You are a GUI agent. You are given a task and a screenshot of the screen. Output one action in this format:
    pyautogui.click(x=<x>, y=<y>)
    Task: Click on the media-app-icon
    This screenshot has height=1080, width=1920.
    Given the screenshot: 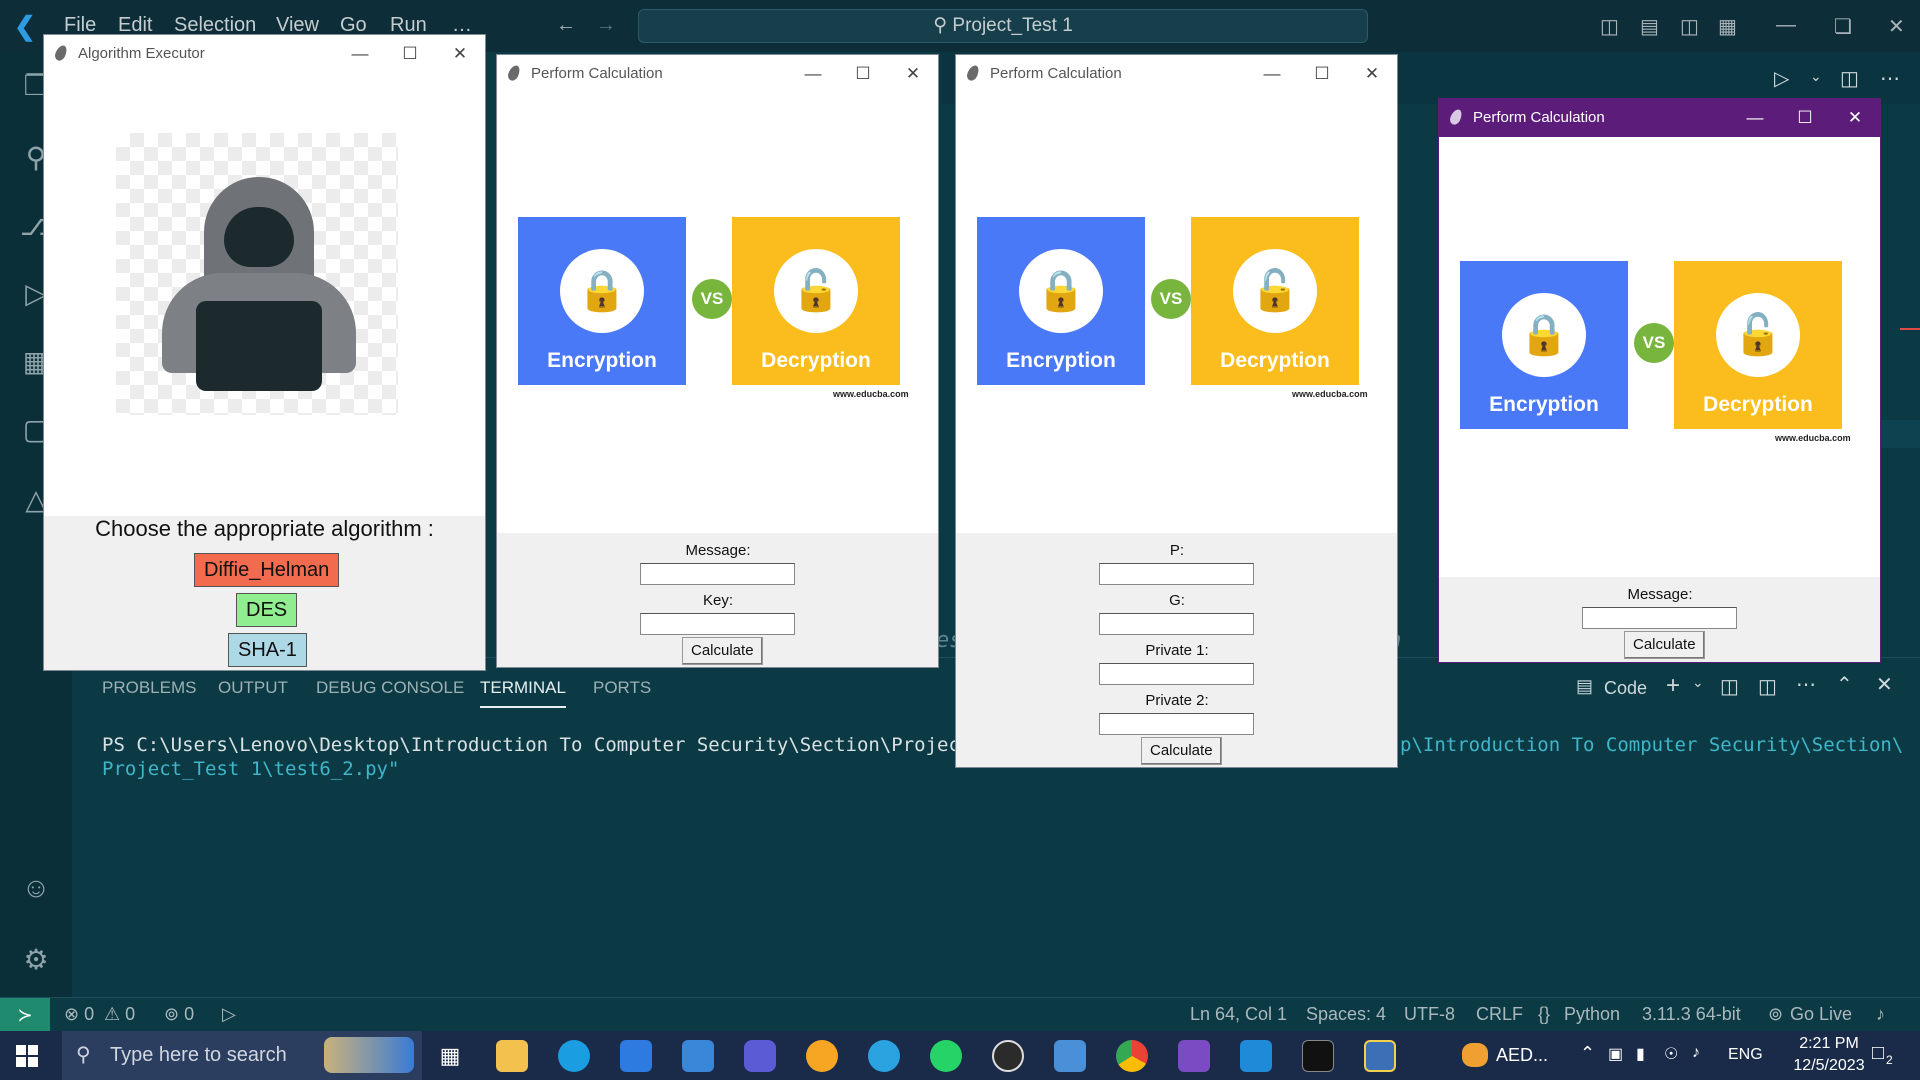 What is the action you would take?
    pyautogui.click(x=760, y=1056)
    